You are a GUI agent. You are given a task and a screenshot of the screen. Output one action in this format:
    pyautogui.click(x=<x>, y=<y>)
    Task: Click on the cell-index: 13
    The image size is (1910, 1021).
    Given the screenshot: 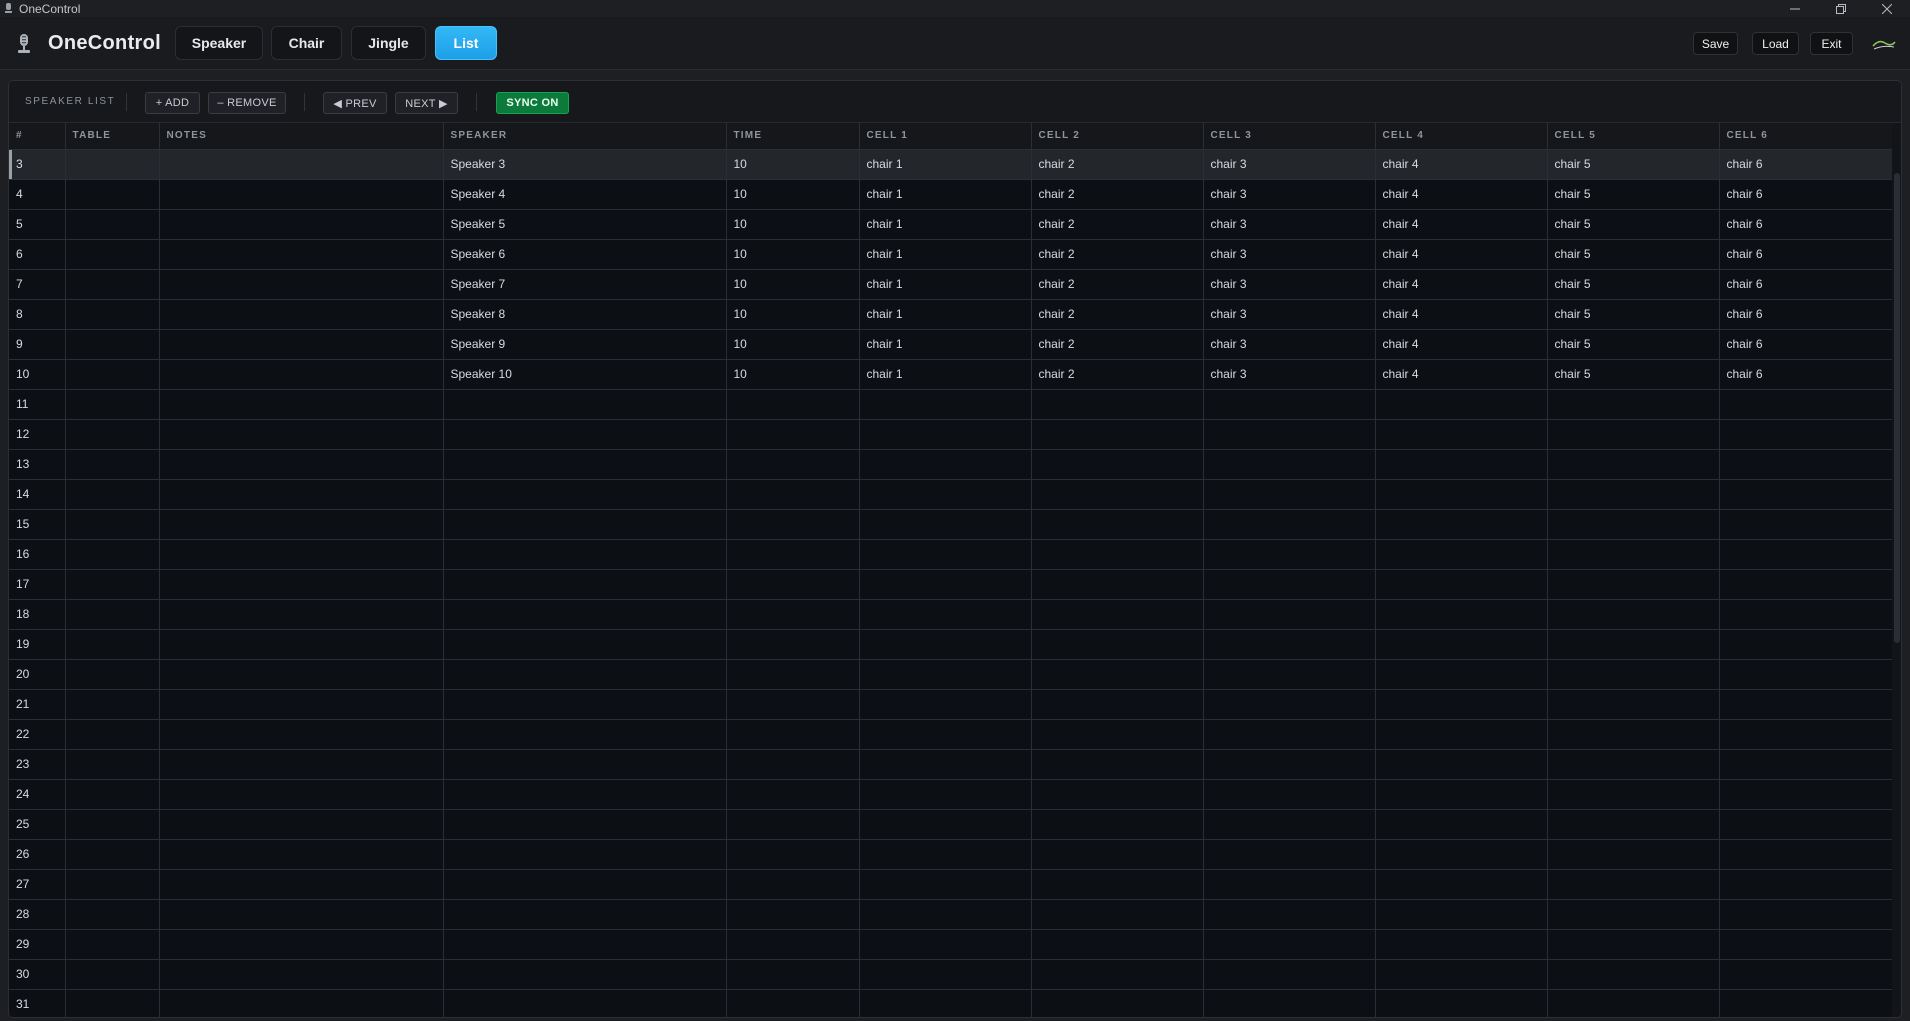 What is the action you would take?
    pyautogui.click(x=37, y=464)
    